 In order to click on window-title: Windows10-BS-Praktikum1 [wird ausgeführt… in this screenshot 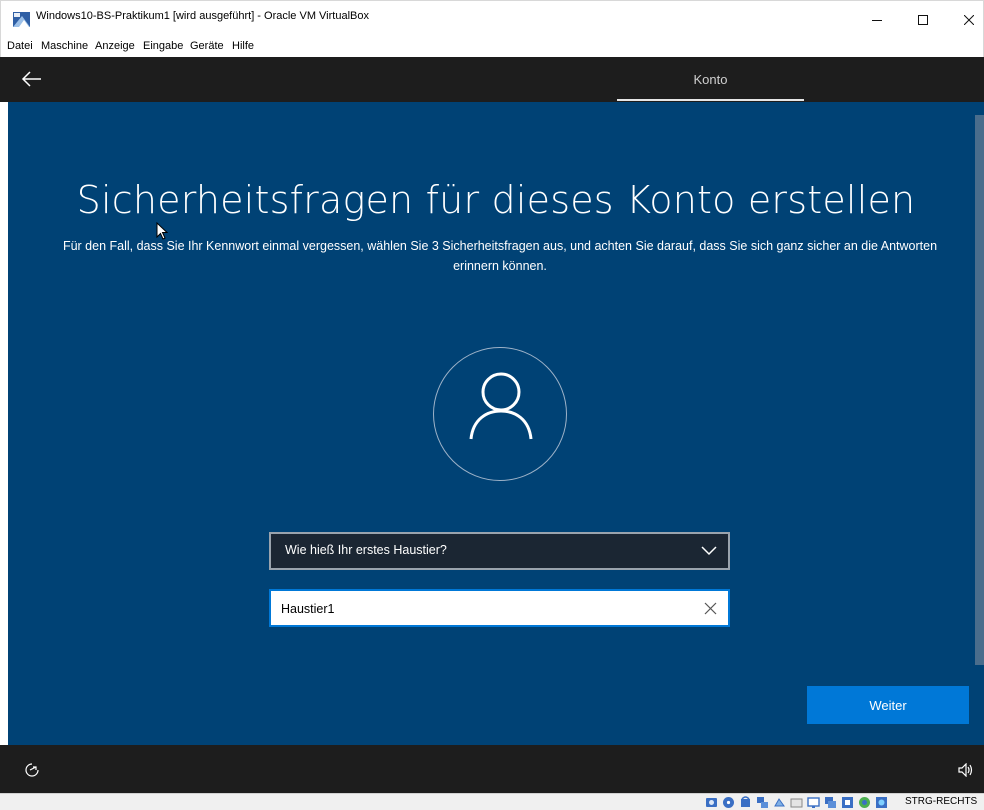, I will do `click(202, 16)`.